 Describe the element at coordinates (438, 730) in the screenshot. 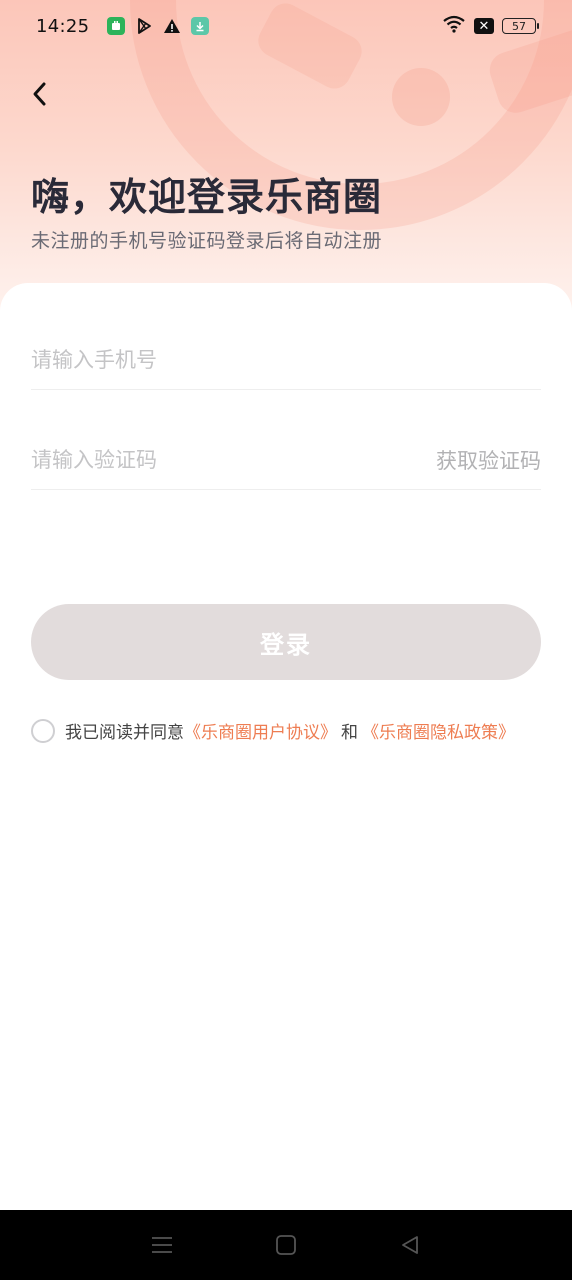

I see `privacy-policy-link: 《乐商圈隐私政策》` at that location.